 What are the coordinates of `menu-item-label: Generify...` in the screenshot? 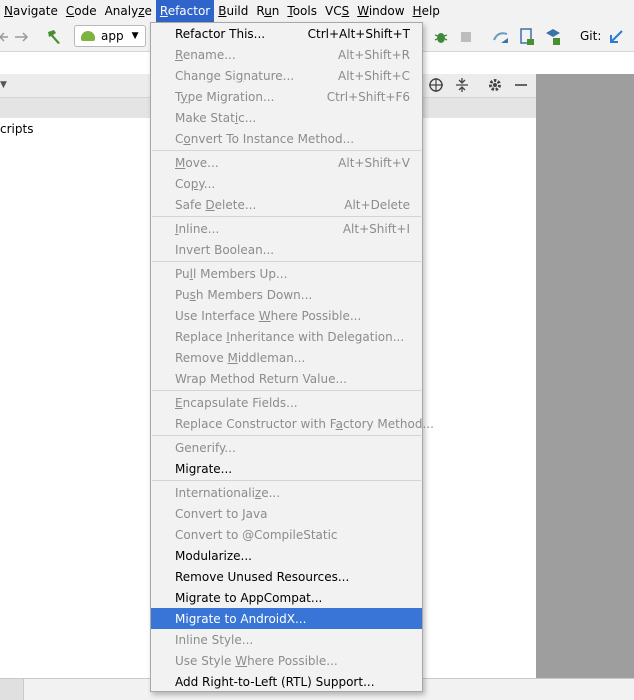 It's located at (205, 447).